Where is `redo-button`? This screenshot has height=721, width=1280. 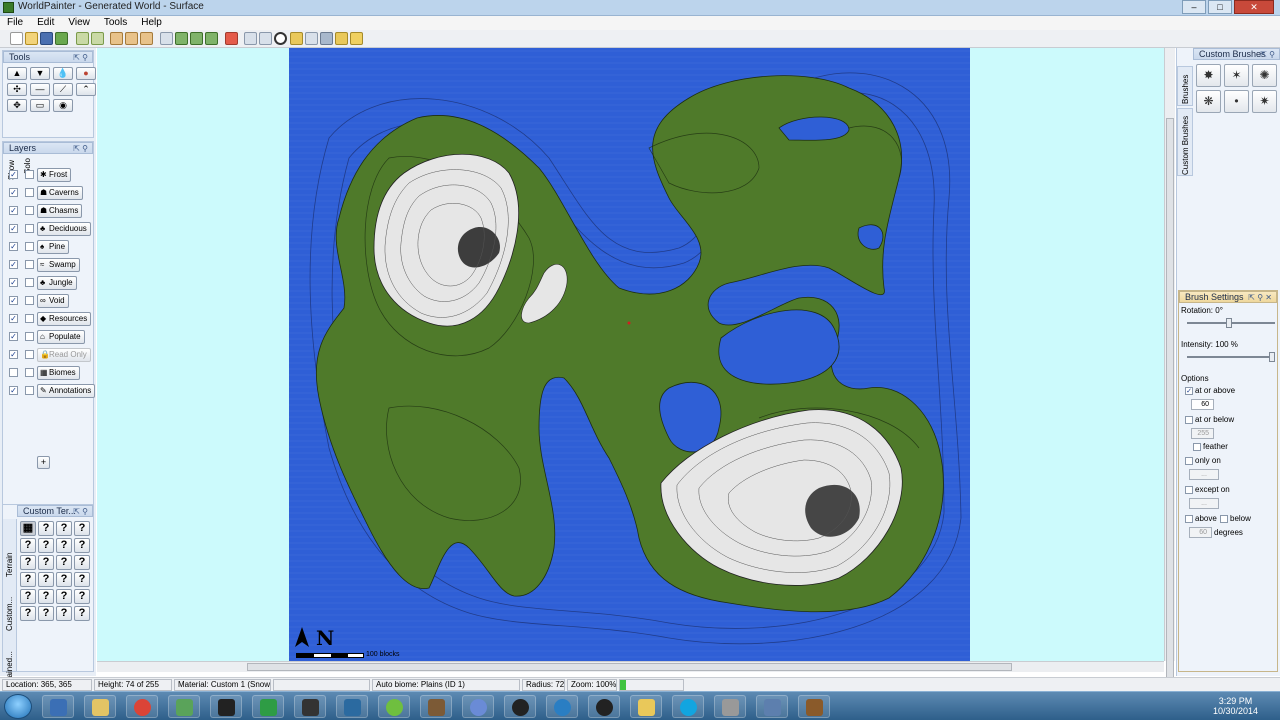 redo-button is located at coordinates (97, 38).